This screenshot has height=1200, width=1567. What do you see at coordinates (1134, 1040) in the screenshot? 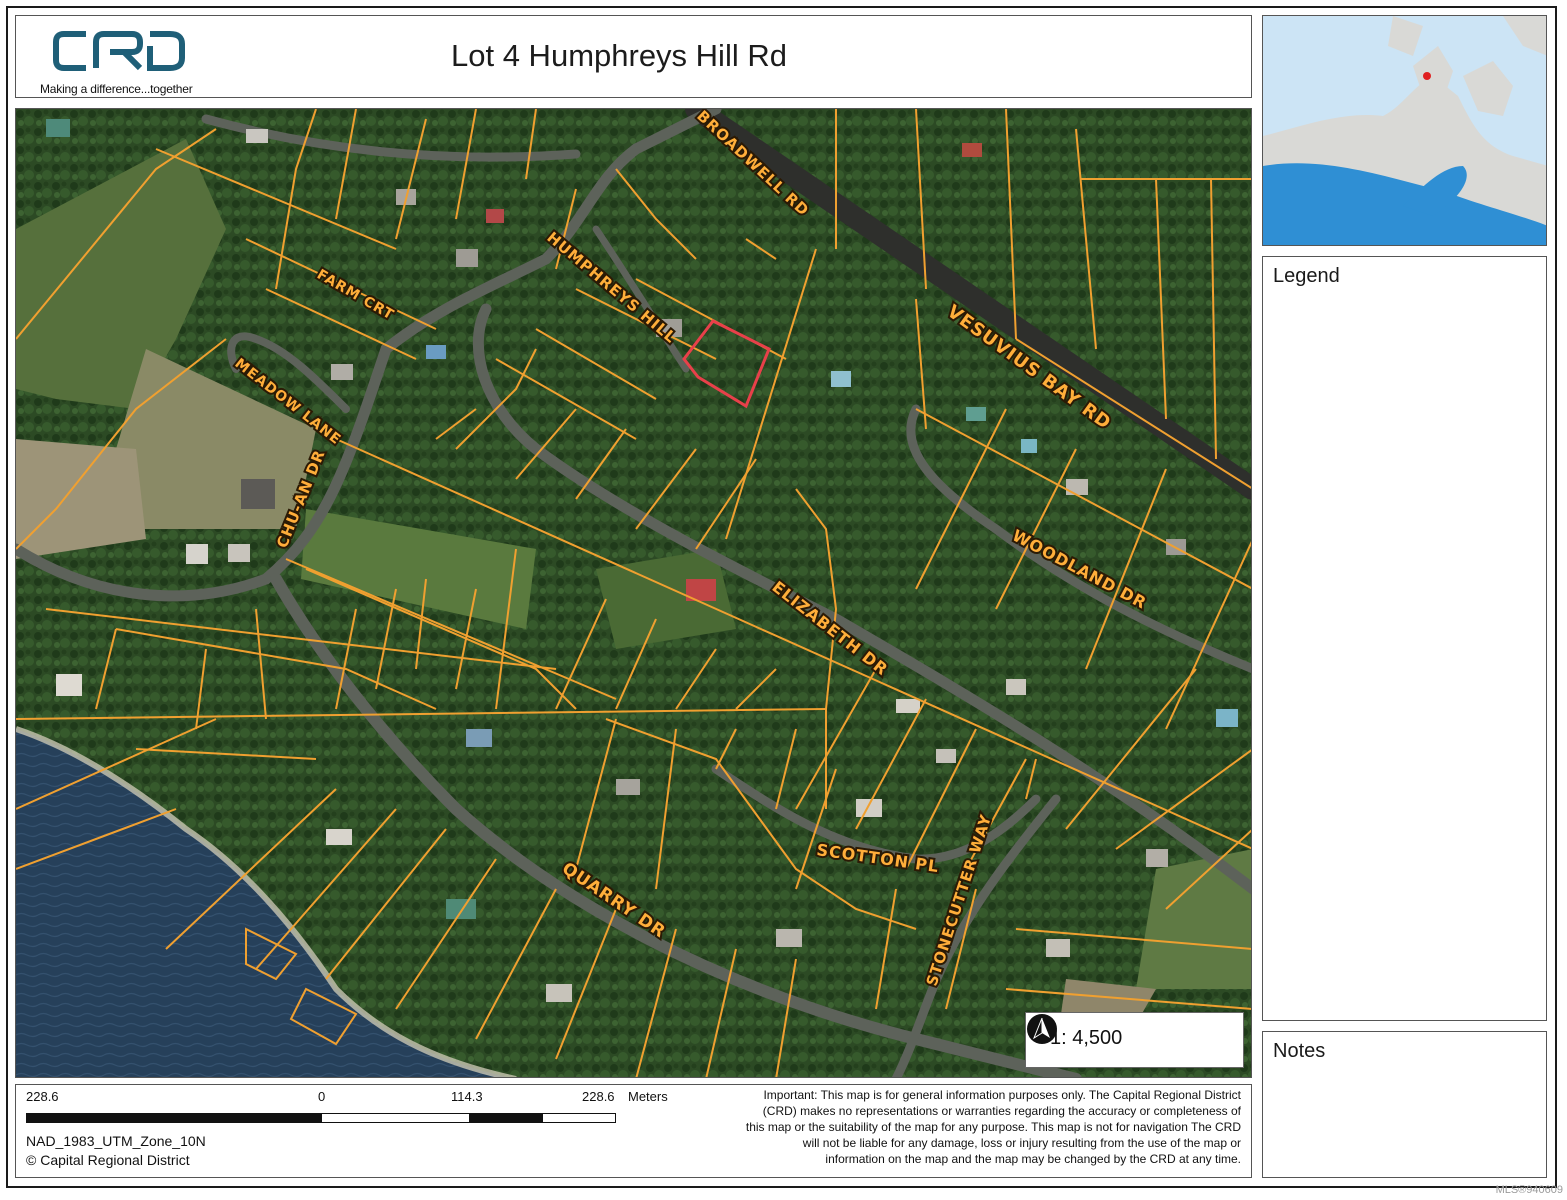
I see `map-scale-box: 1: 4,500` at bounding box center [1134, 1040].